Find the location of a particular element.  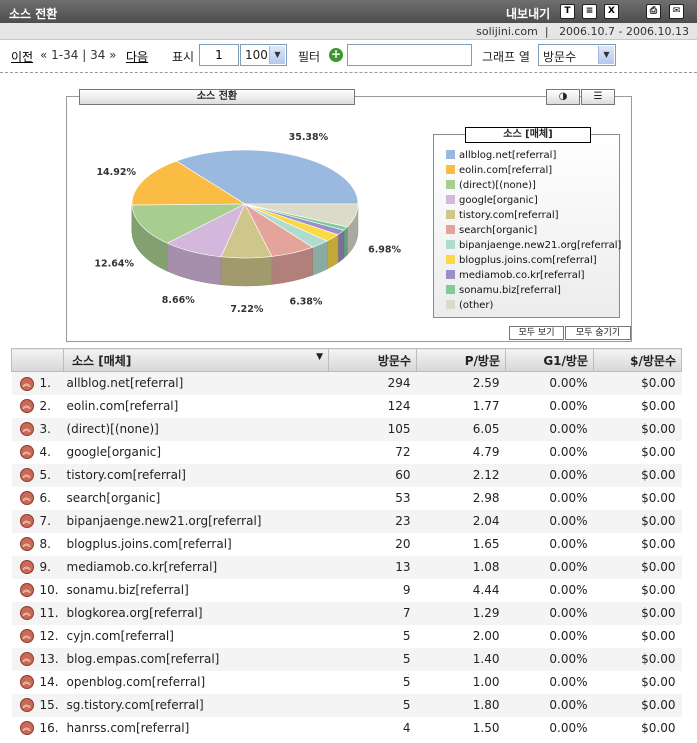

legend-item: sonamu.biz[referral] is located at coordinates (533, 292).